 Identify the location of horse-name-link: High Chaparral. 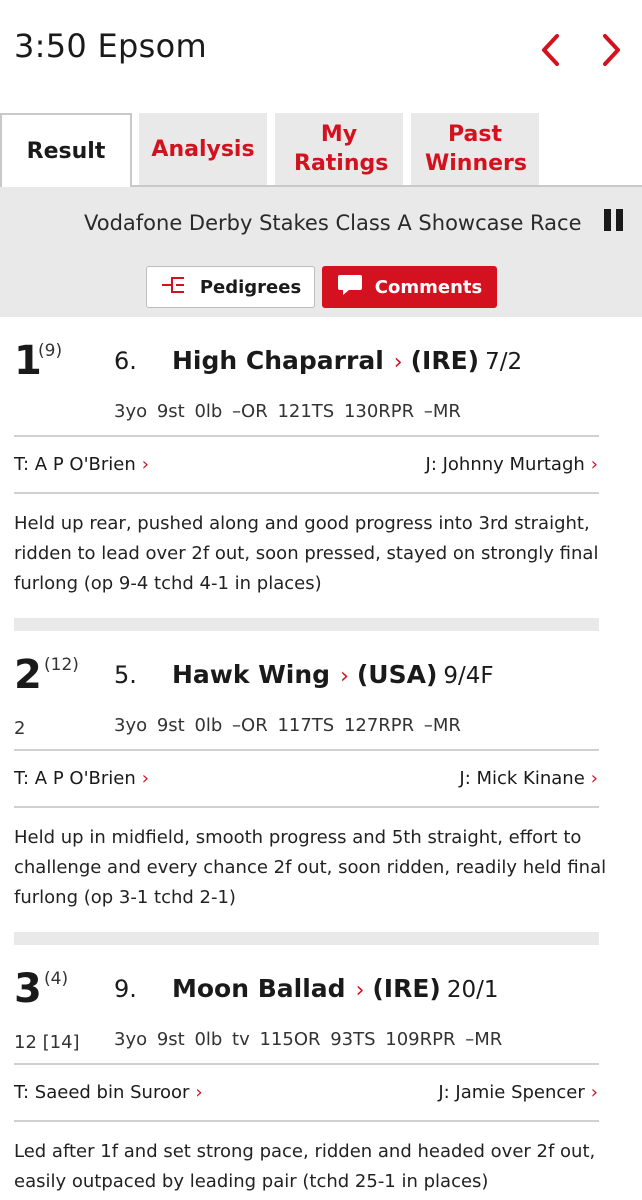
(278, 360).